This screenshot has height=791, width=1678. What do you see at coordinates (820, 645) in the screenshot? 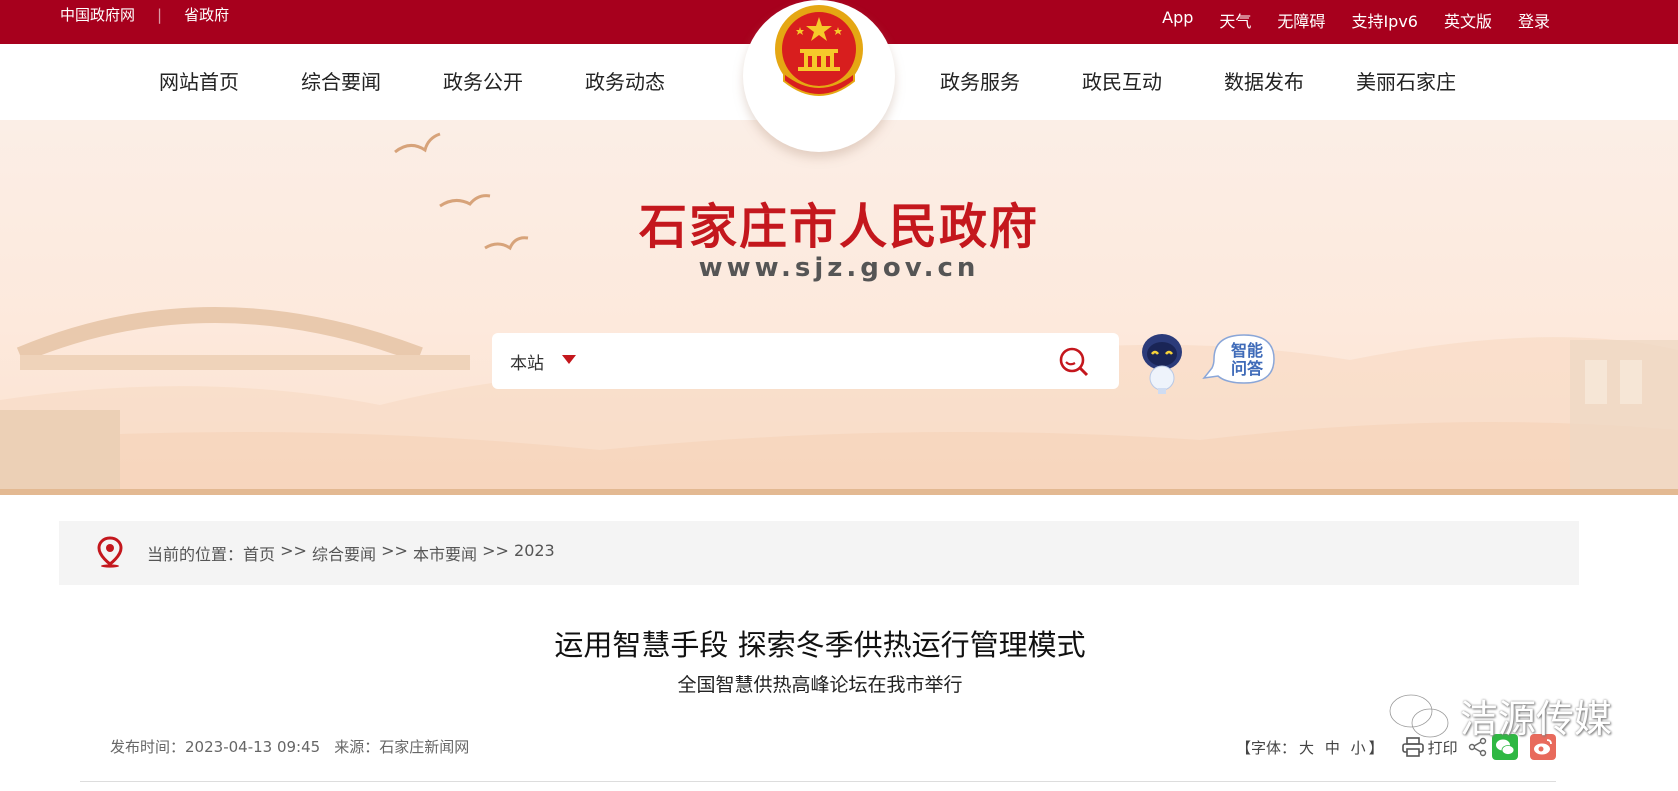
I see `article-title: 运用智慧手段 探索冬季供热运行管理模式` at bounding box center [820, 645].